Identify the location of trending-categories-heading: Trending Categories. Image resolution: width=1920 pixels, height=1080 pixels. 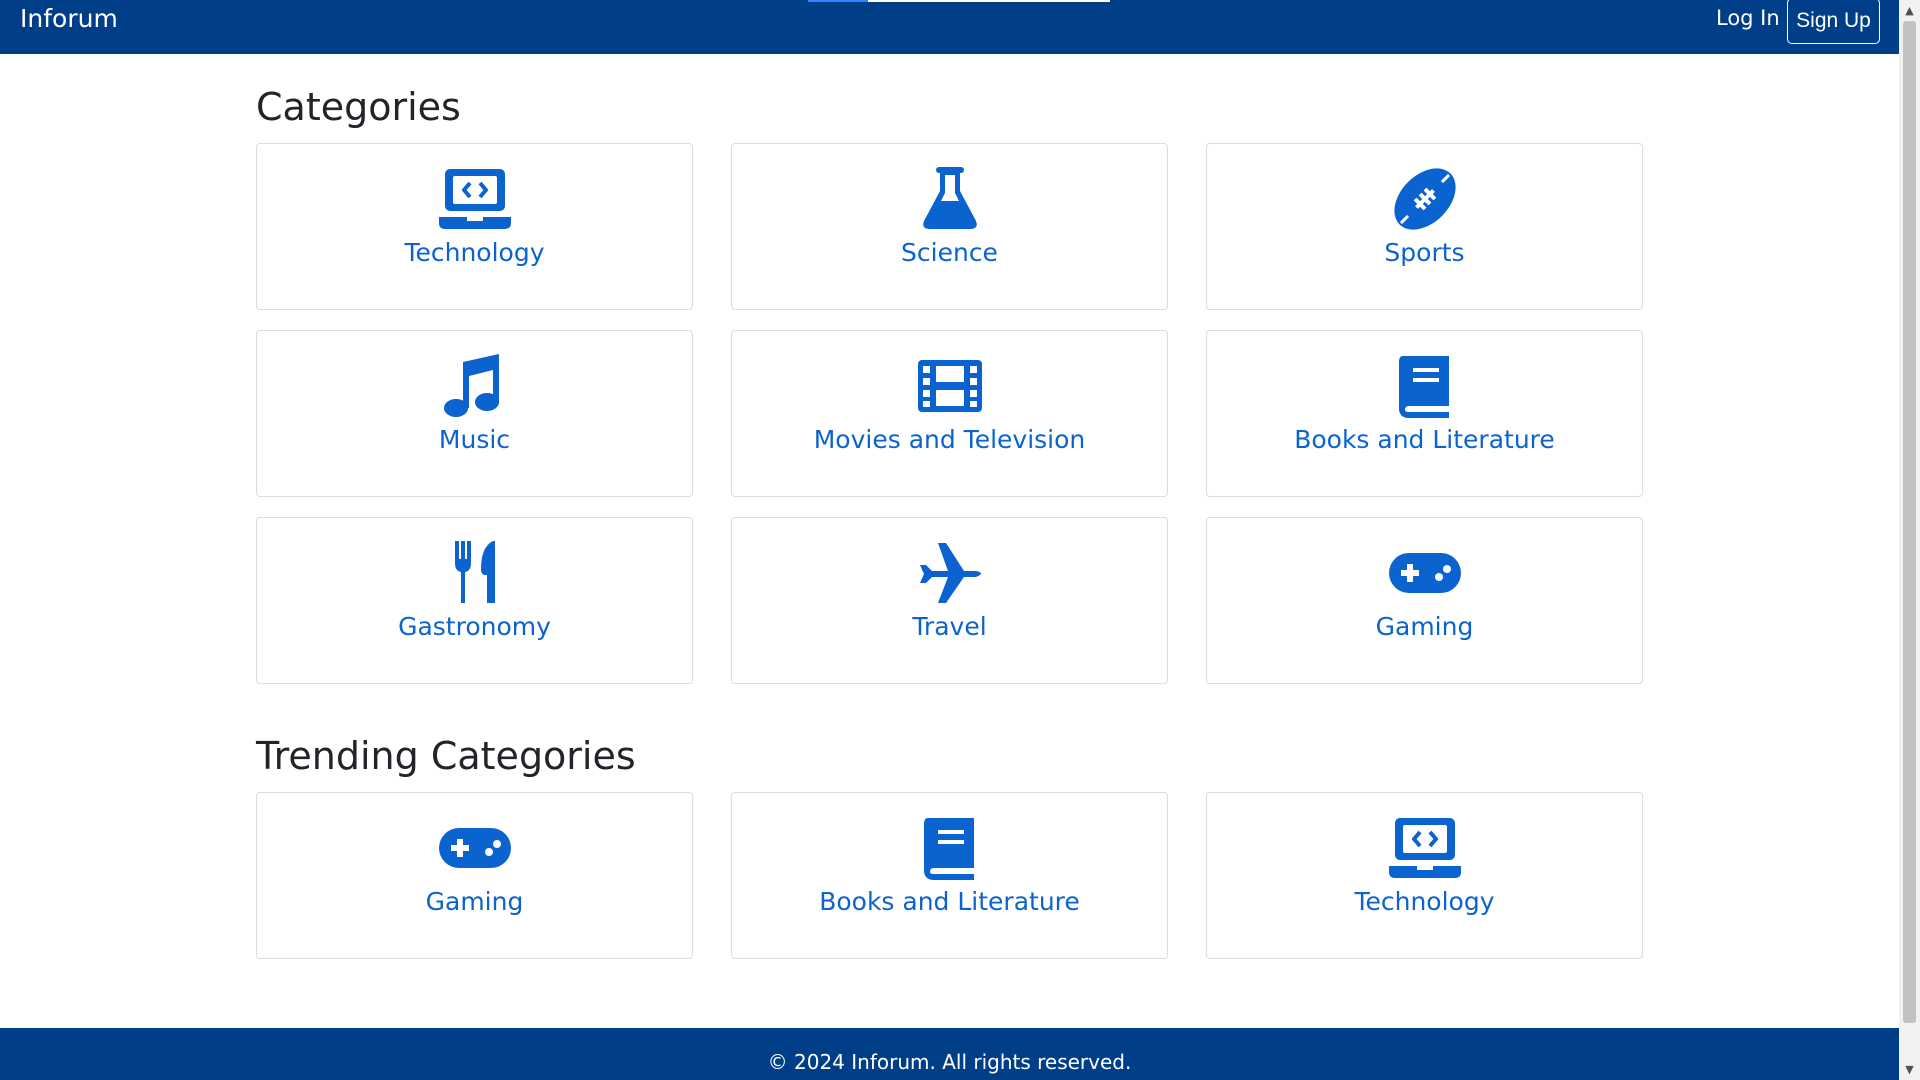
(446, 756).